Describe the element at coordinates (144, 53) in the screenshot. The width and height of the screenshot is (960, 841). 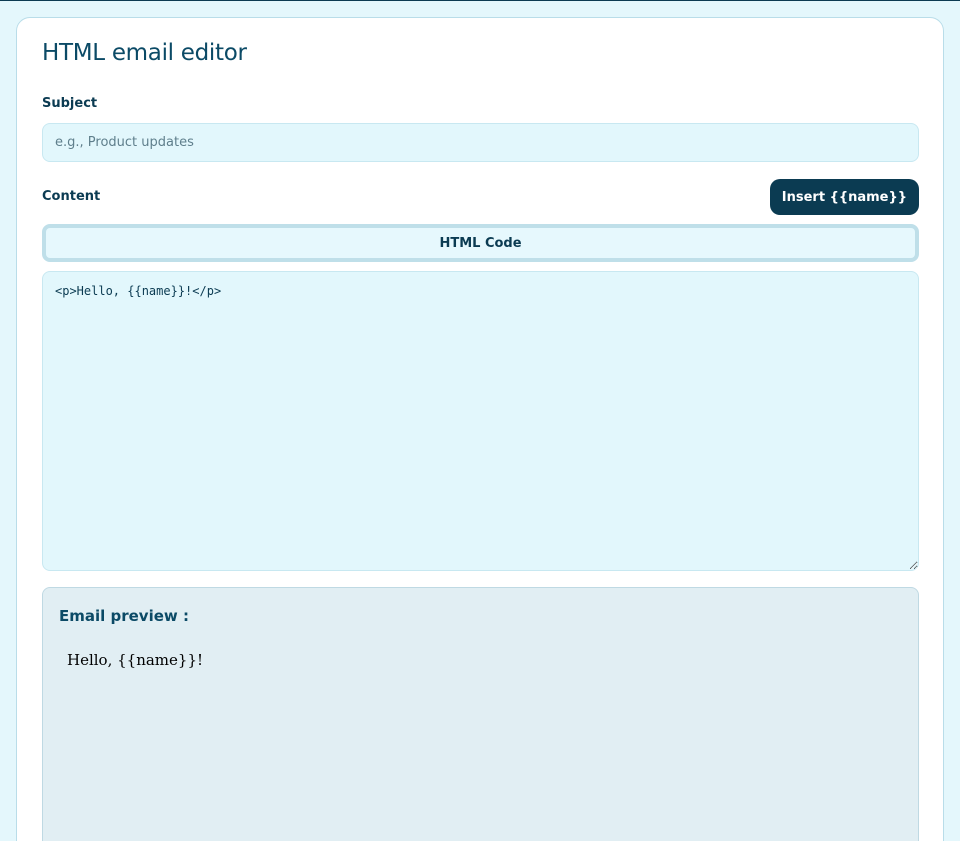
I see `page-title: HTML email editor` at that location.